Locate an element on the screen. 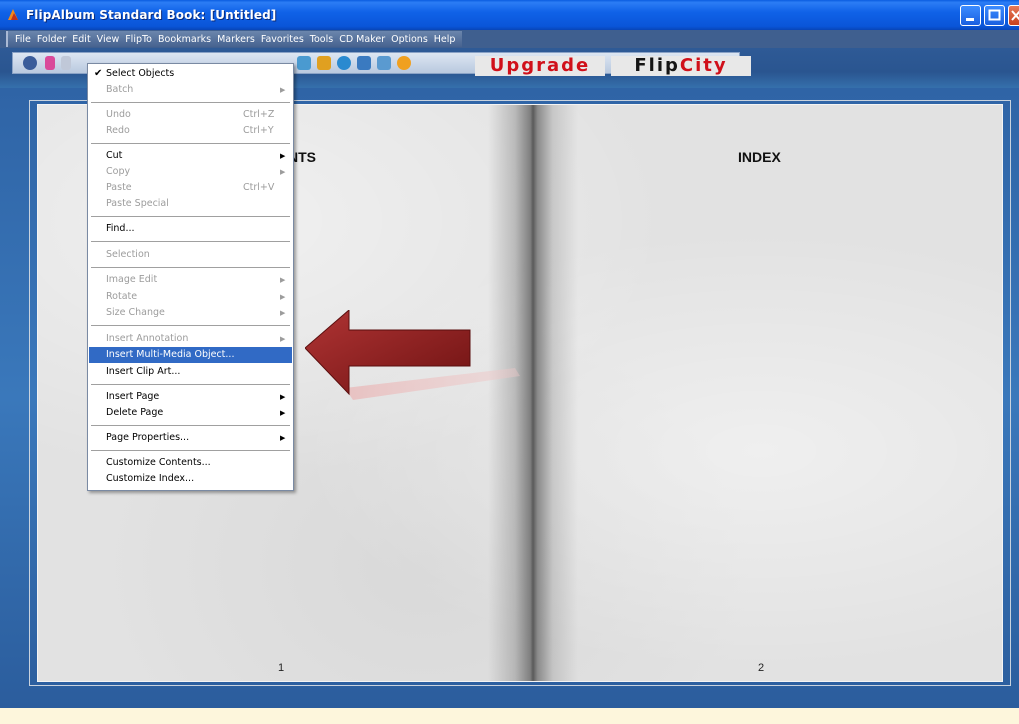 This screenshot has height=724, width=1019. menu-item-label: Paste Special is located at coordinates (137, 203).